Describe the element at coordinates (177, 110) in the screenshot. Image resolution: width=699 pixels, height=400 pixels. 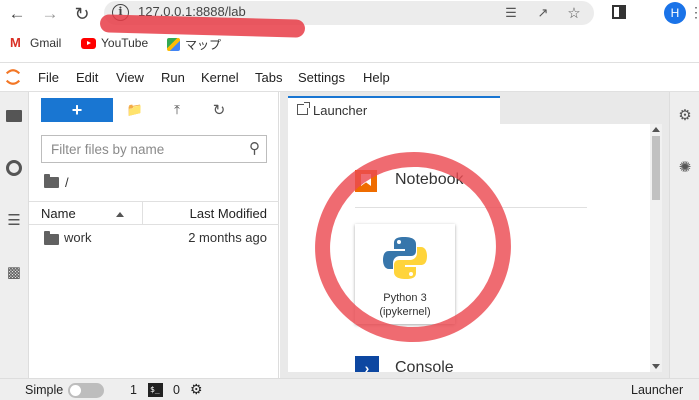
I see `upload-icon: ⤒` at that location.